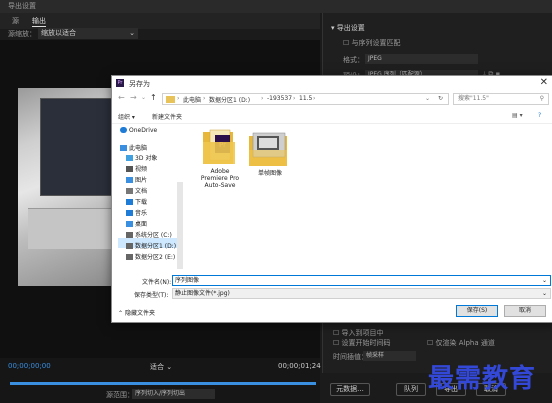  I want to click on document-icon, so click(129, 191).